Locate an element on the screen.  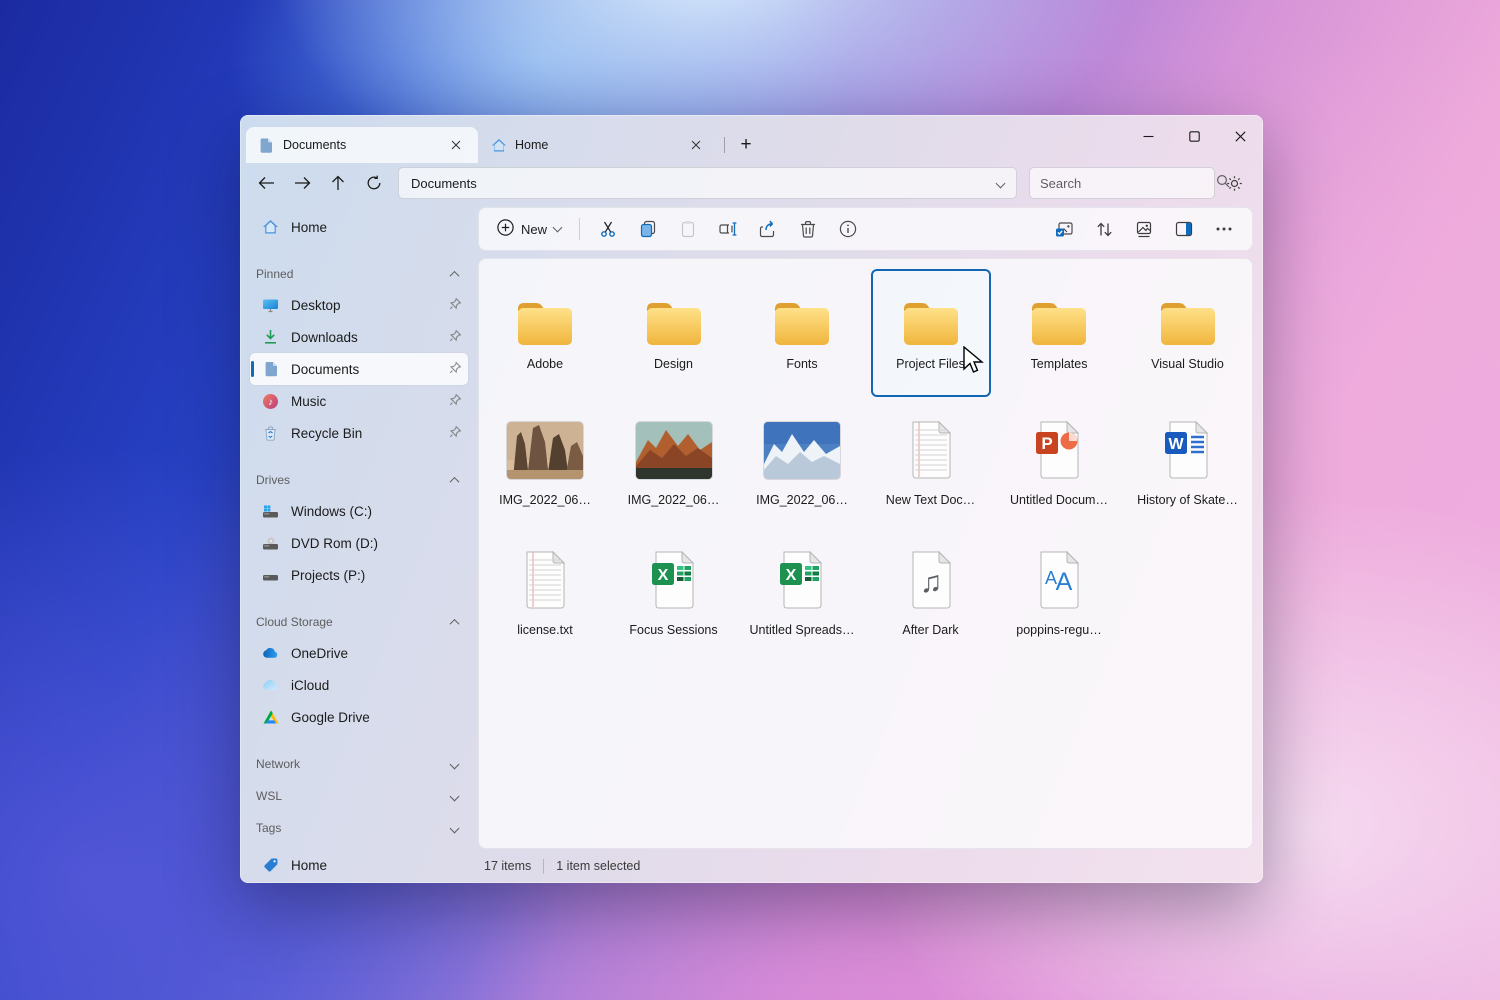
navigation-bar: Documents is located at coordinates (751, 183).